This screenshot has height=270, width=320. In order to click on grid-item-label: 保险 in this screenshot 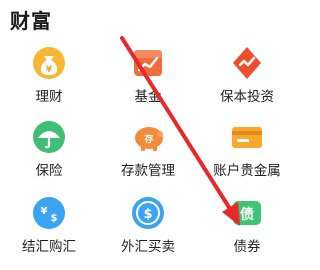, I will do `click(49, 171)`.